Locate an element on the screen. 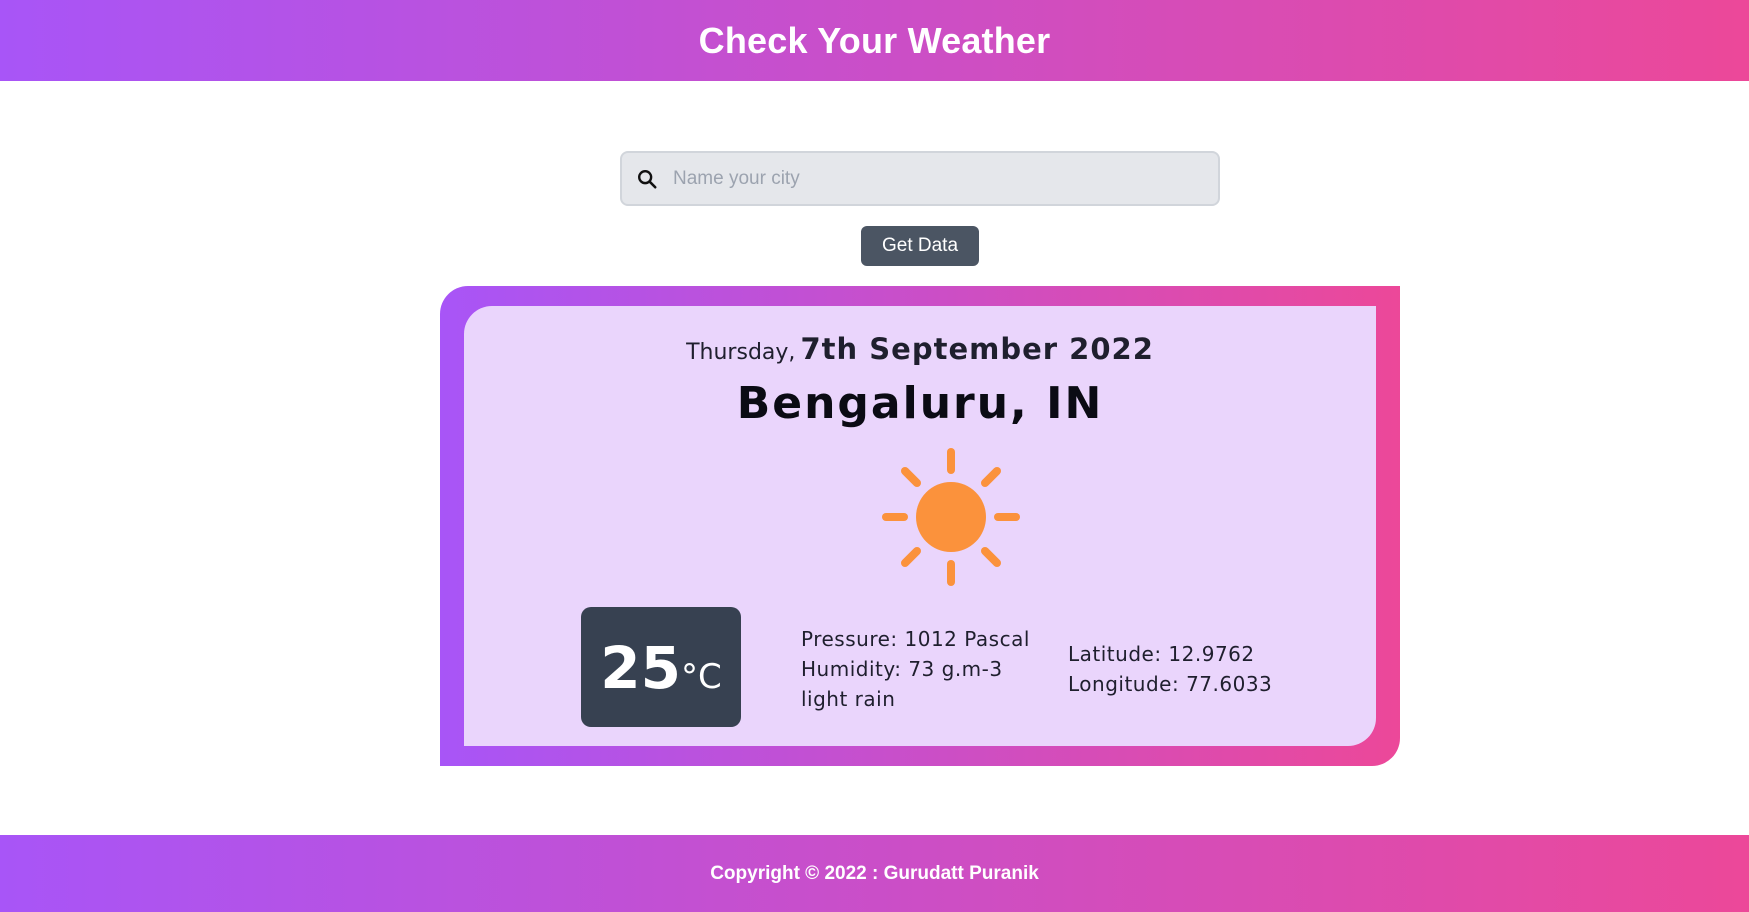 The image size is (1749, 912). temperature-unit: °C is located at coordinates (701, 677).